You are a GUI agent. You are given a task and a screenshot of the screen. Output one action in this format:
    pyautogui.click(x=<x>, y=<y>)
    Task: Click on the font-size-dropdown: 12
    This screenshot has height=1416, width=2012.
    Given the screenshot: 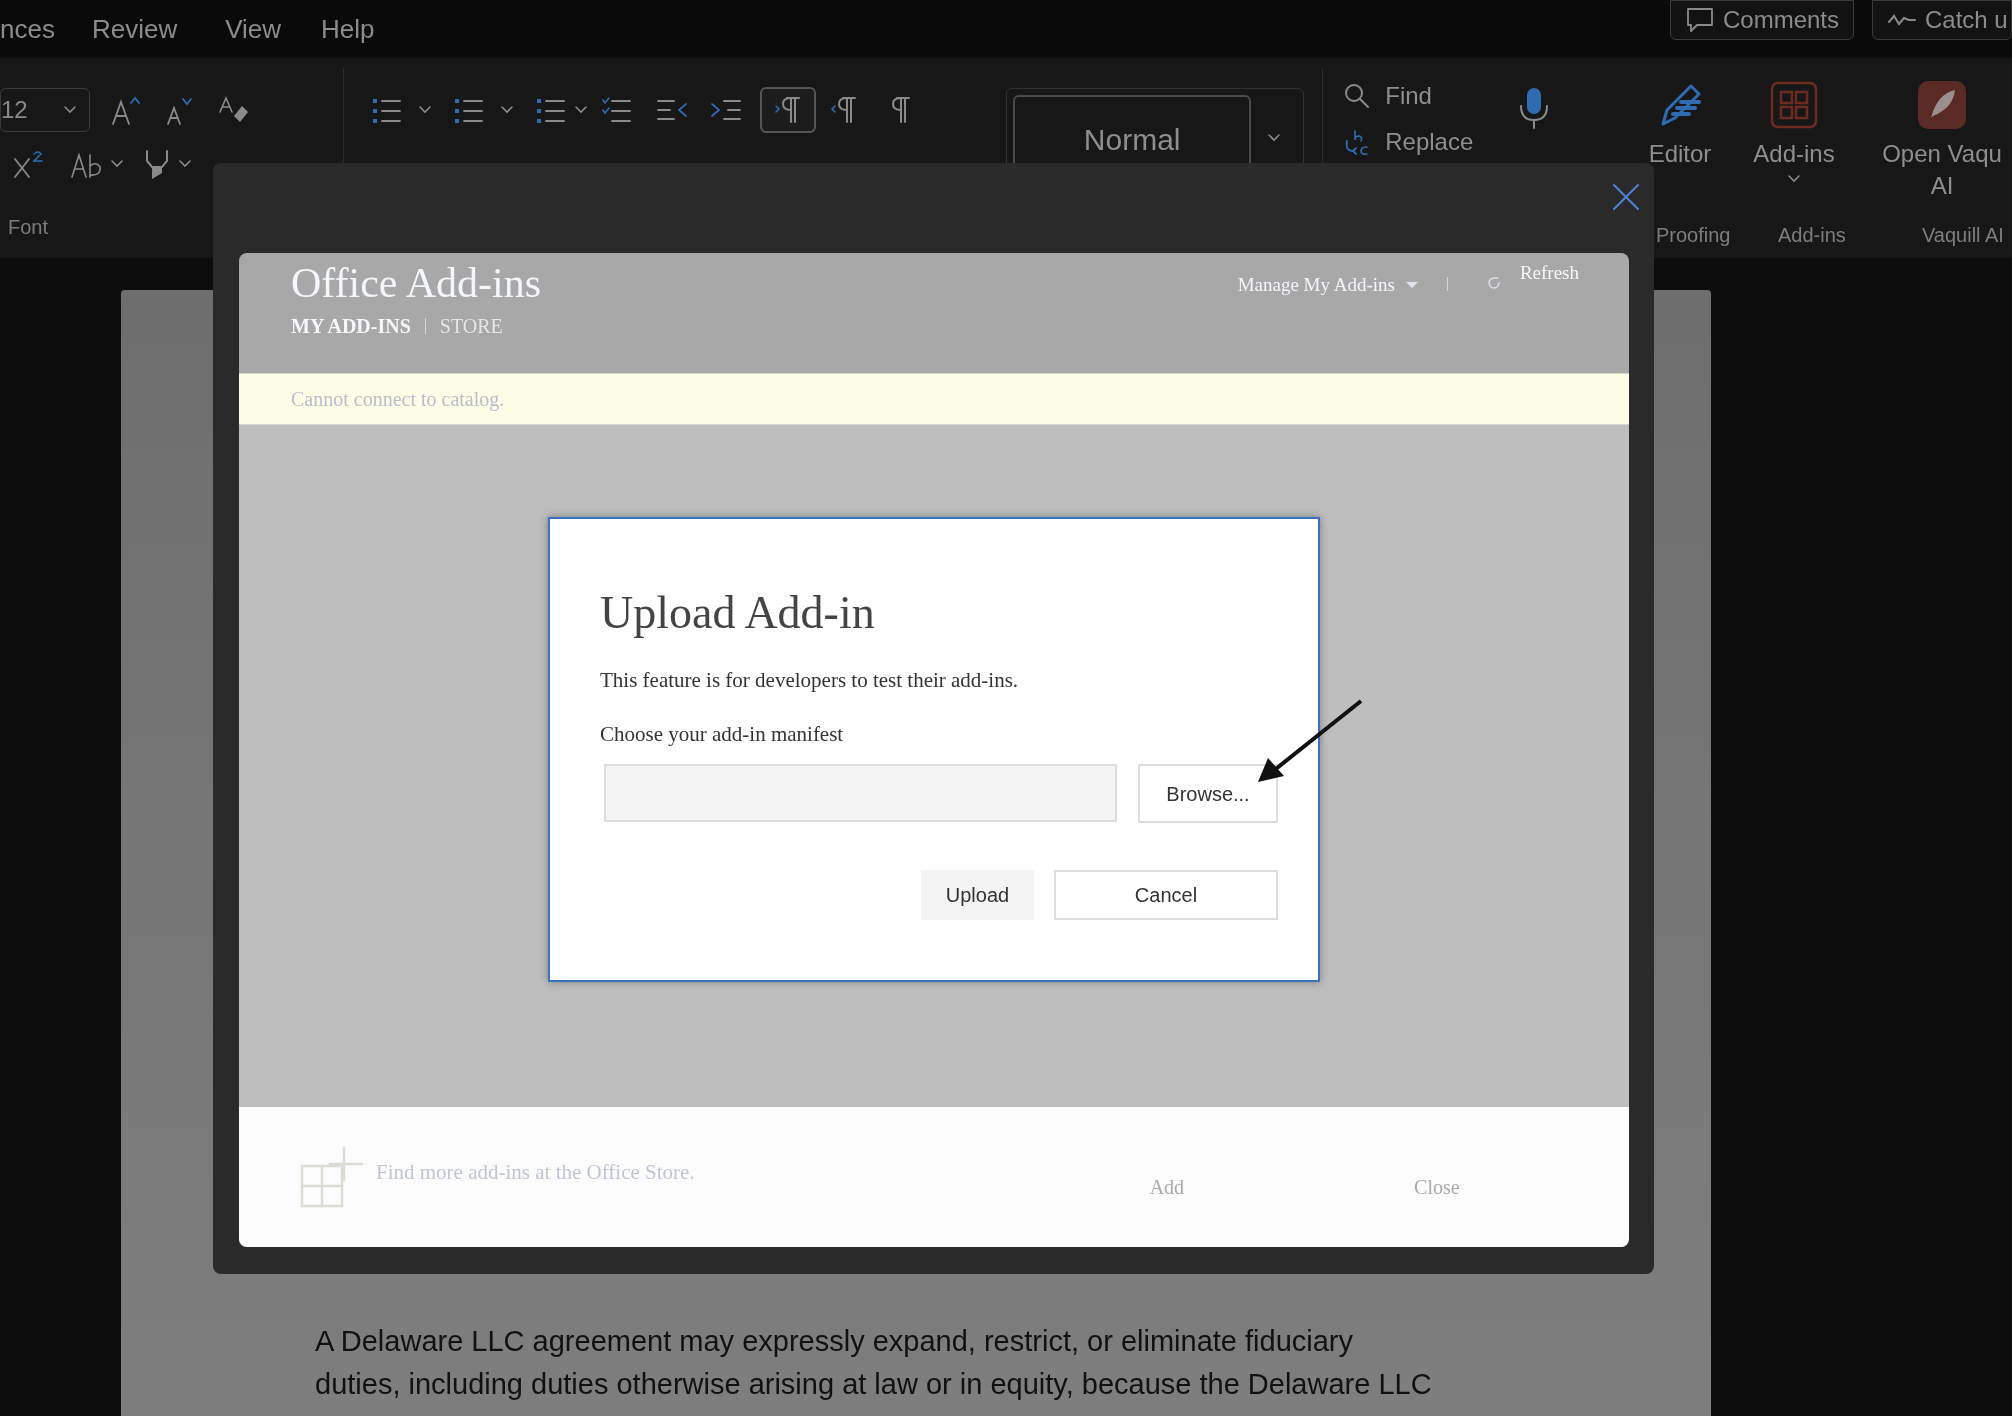 What is the action you would take?
    pyautogui.click(x=45, y=110)
    